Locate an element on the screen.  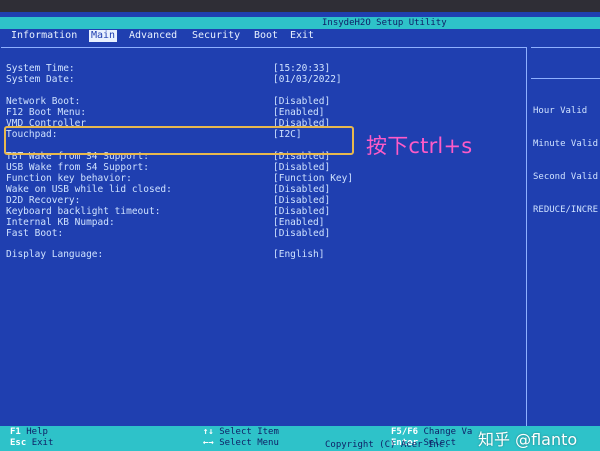
setting-label: Keyboard backlight timeout: is located at coordinates (83, 211).